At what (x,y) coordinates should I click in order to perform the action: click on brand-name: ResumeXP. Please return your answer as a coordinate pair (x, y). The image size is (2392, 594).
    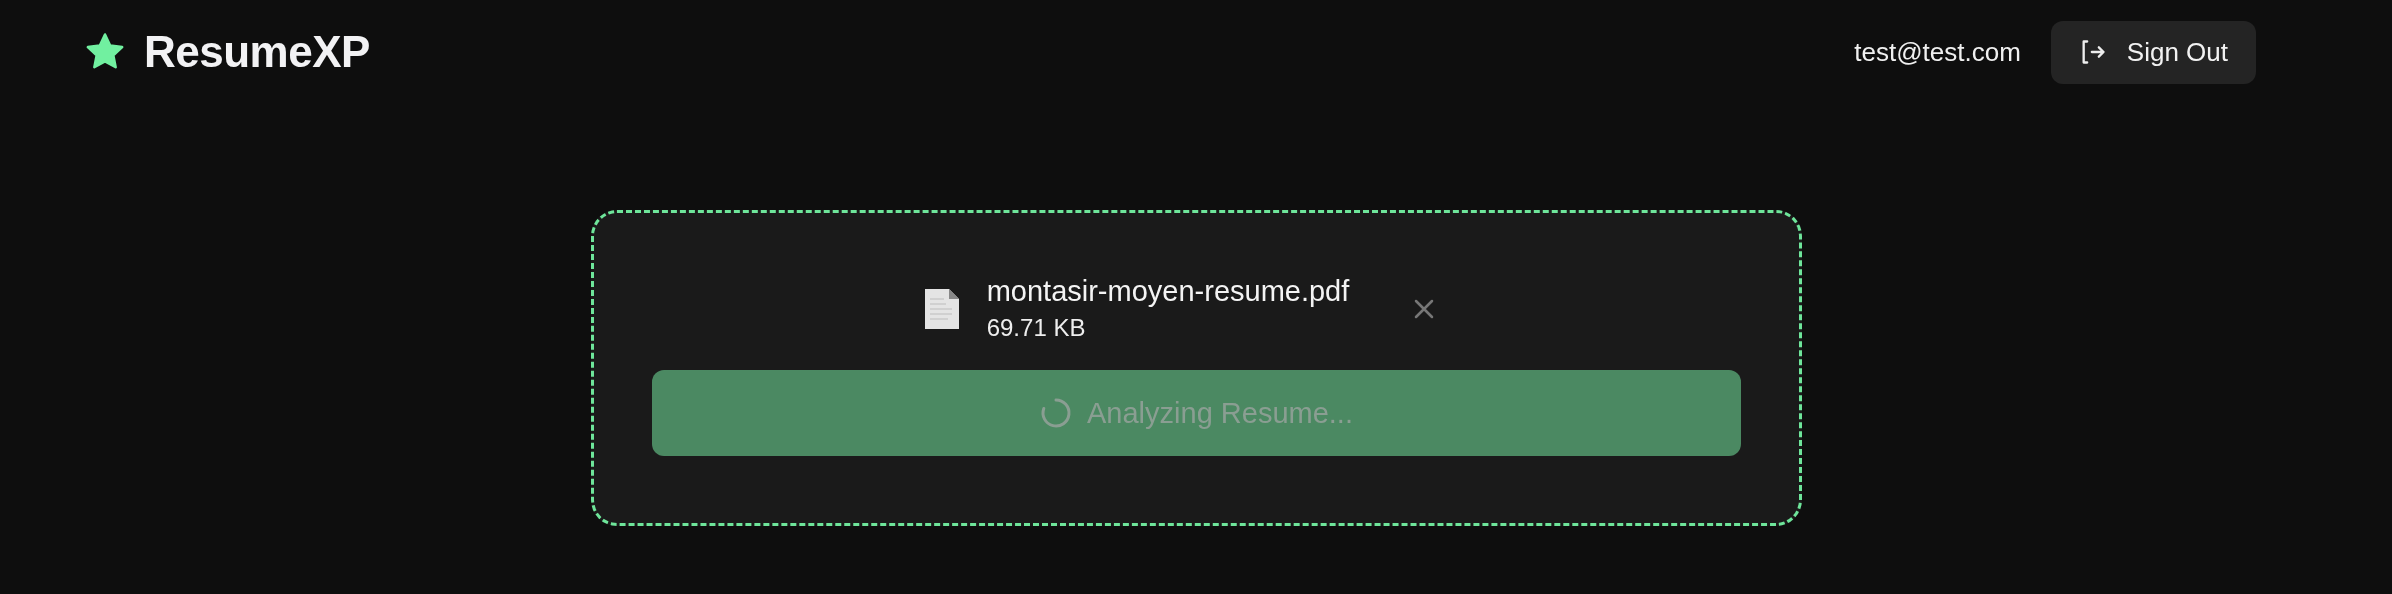
    Looking at the image, I should click on (257, 52).